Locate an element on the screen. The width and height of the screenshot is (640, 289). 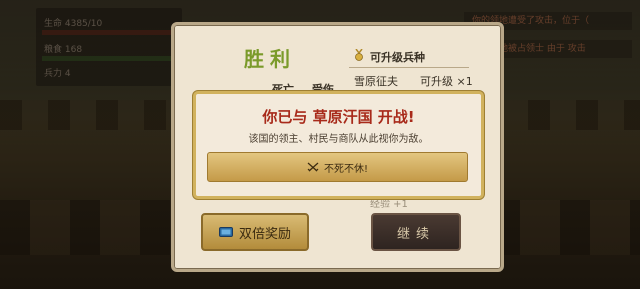
unit-name: 雪原征夫 is located at coordinates (376, 81).